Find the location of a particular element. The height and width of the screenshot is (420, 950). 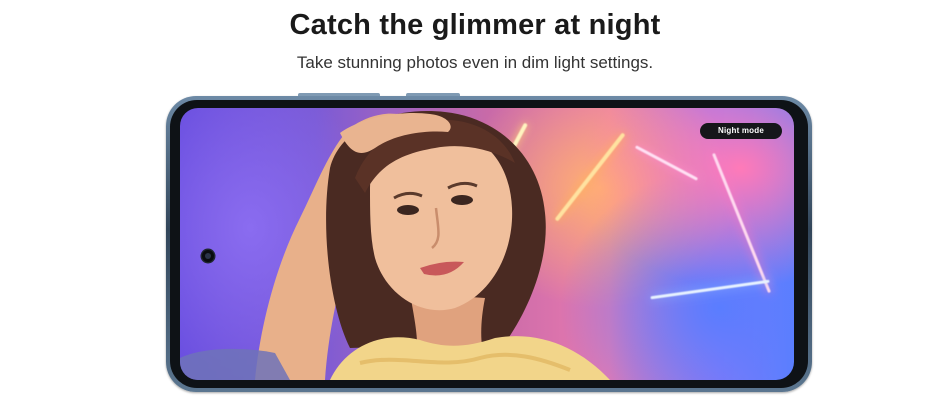

eye-right is located at coordinates (462, 200).